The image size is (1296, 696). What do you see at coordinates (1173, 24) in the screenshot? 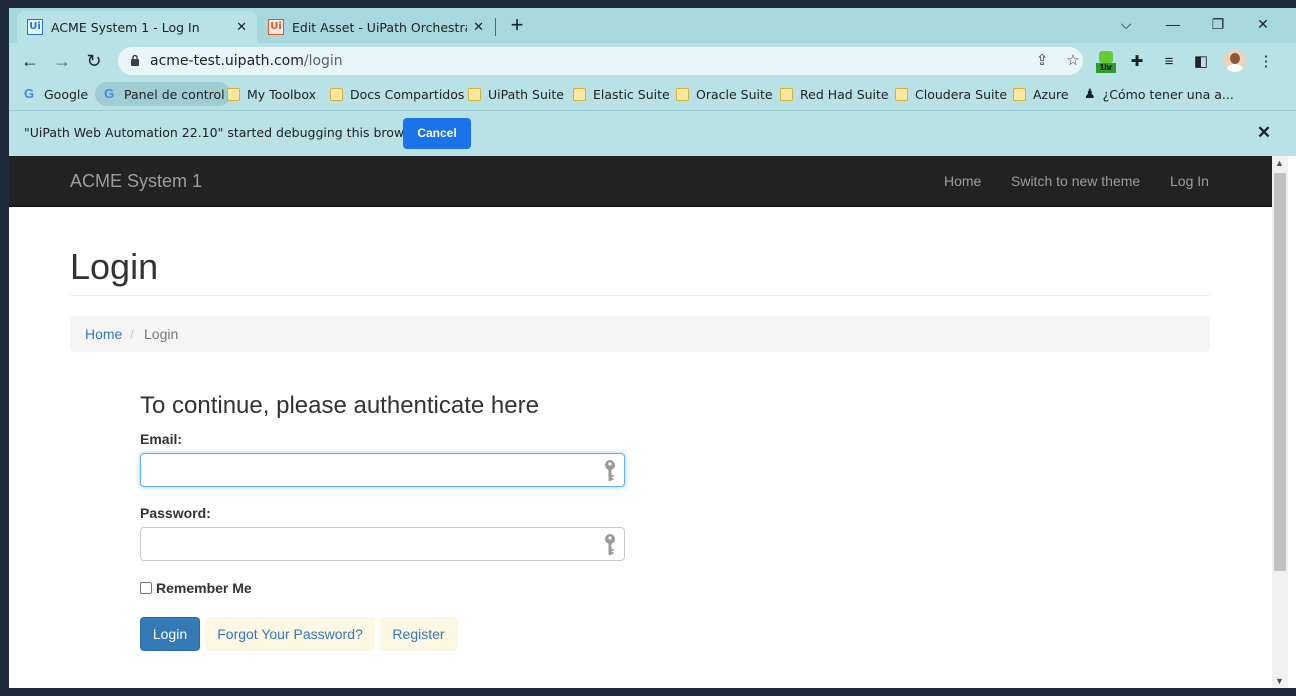
I see `minimize-icon: —` at bounding box center [1173, 24].